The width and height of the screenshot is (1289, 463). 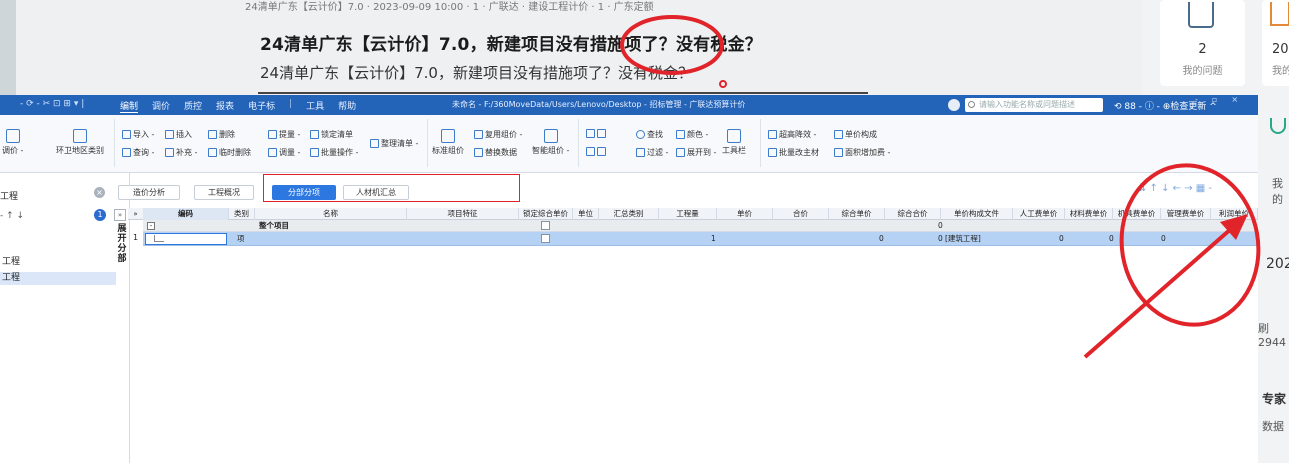 I want to click on smart-price-icon, so click(x=550, y=136).